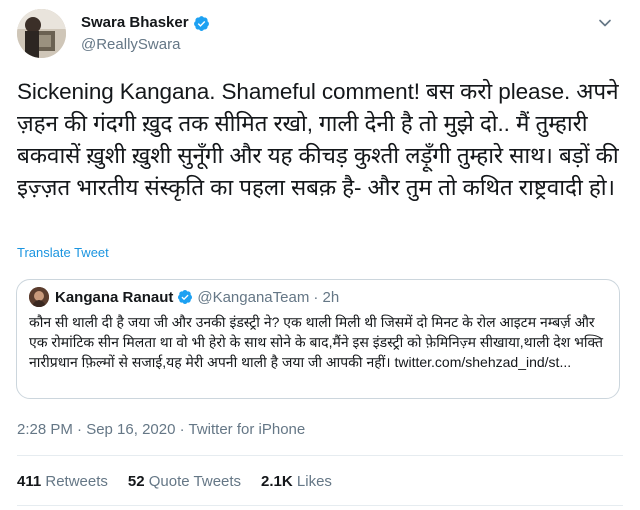 Image resolution: width=640 pixels, height=510 pixels. Describe the element at coordinates (253, 297) in the screenshot. I see `quoted-author-handle: @KanganaTeam` at that location.